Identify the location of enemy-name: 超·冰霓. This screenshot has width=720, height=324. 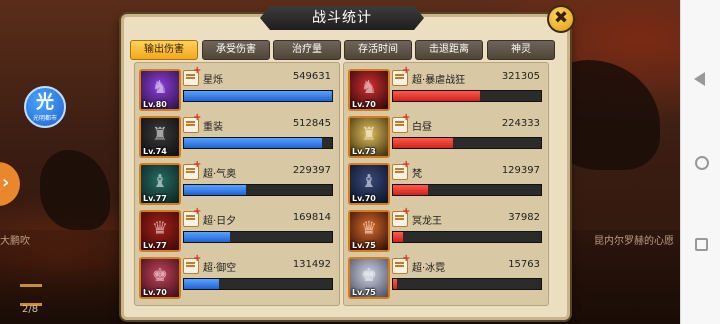
(429, 268).